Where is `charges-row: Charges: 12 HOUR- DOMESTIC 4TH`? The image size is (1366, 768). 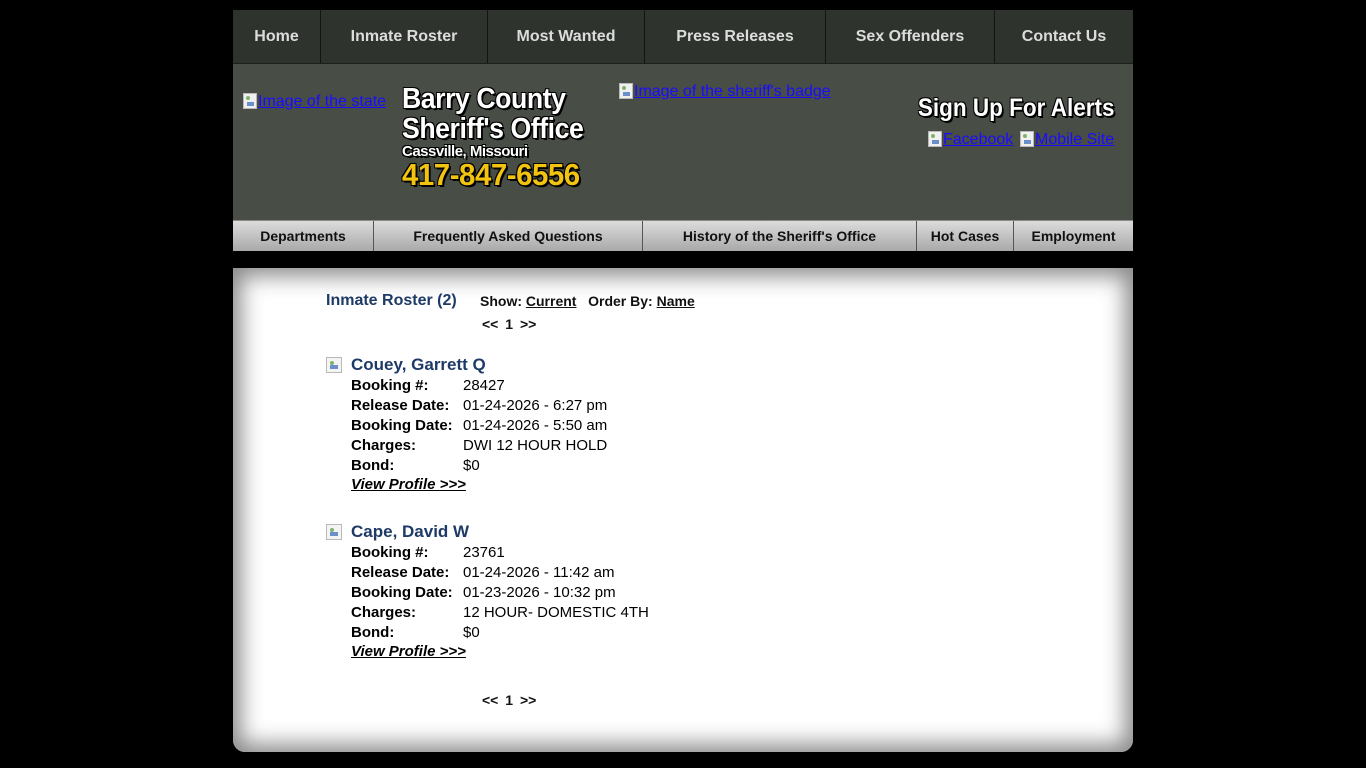
charges-row: Charges: 12 HOUR- DOMESTIC 4TH is located at coordinates (500, 613).